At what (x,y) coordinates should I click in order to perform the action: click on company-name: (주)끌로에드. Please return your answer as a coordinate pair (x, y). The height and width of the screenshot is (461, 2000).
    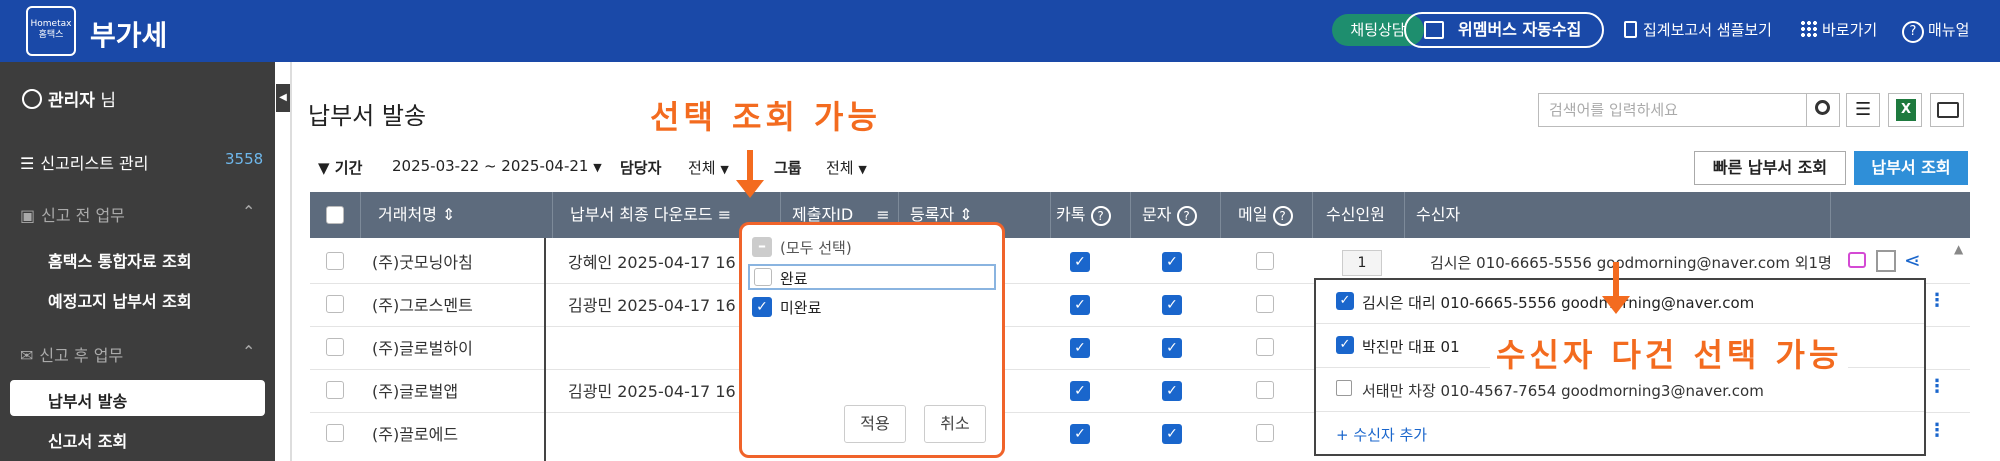
    Looking at the image, I should click on (415, 435).